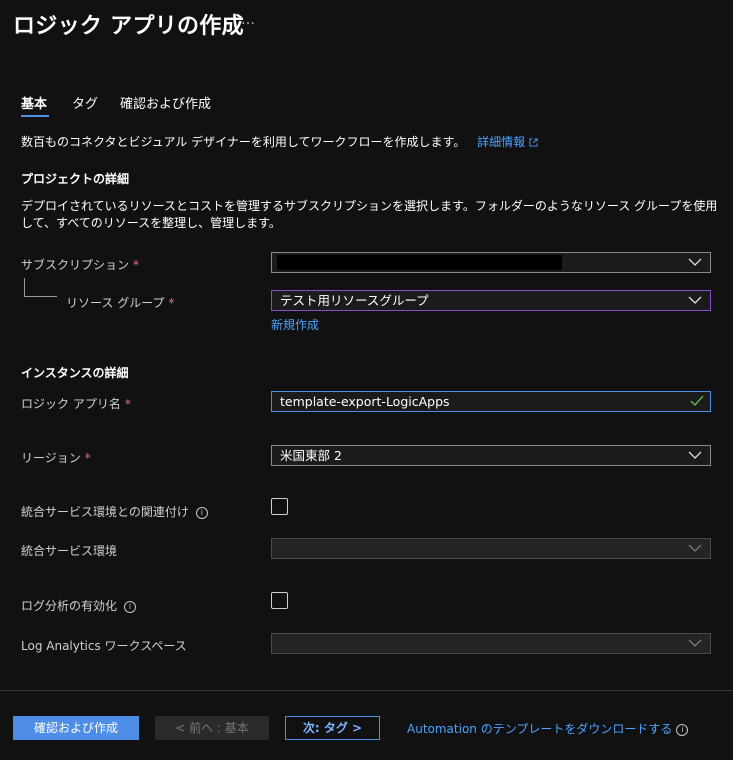 The image size is (733, 760). I want to click on checkmark-icon, so click(697, 401).